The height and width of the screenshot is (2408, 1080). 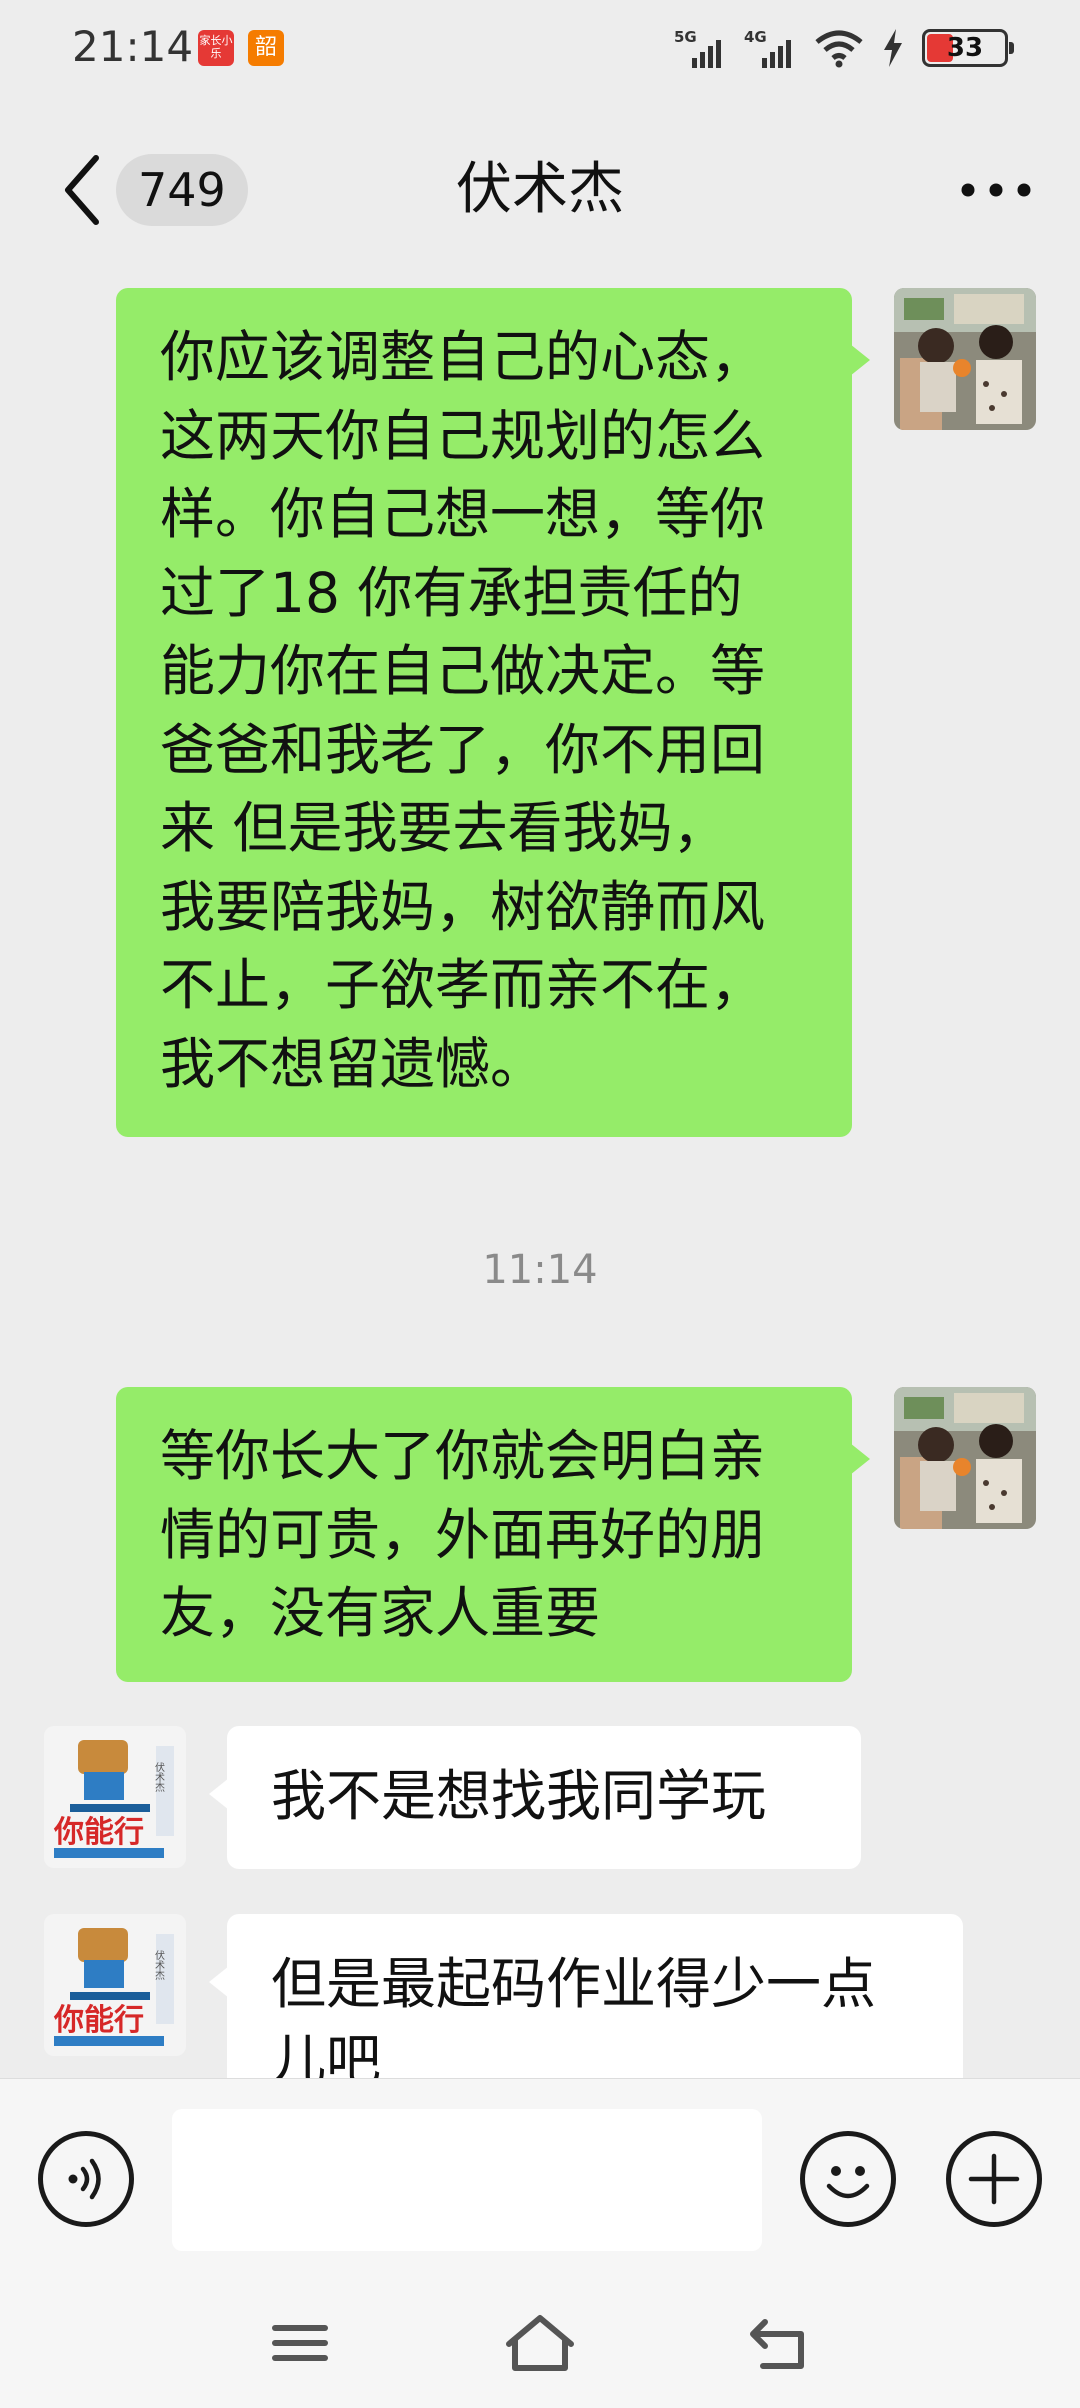 I want to click on status-time: 21:14, so click(x=133, y=46).